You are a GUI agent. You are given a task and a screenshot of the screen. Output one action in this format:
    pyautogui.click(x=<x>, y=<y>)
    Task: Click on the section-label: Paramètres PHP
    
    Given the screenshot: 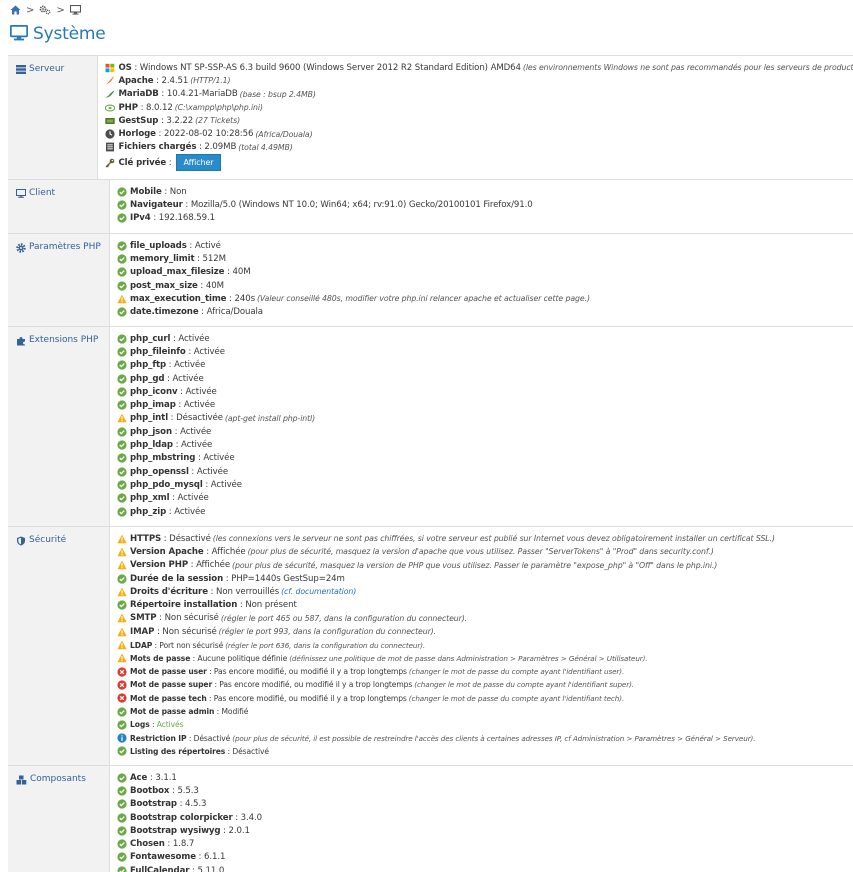 What is the action you would take?
    pyautogui.click(x=59, y=280)
    